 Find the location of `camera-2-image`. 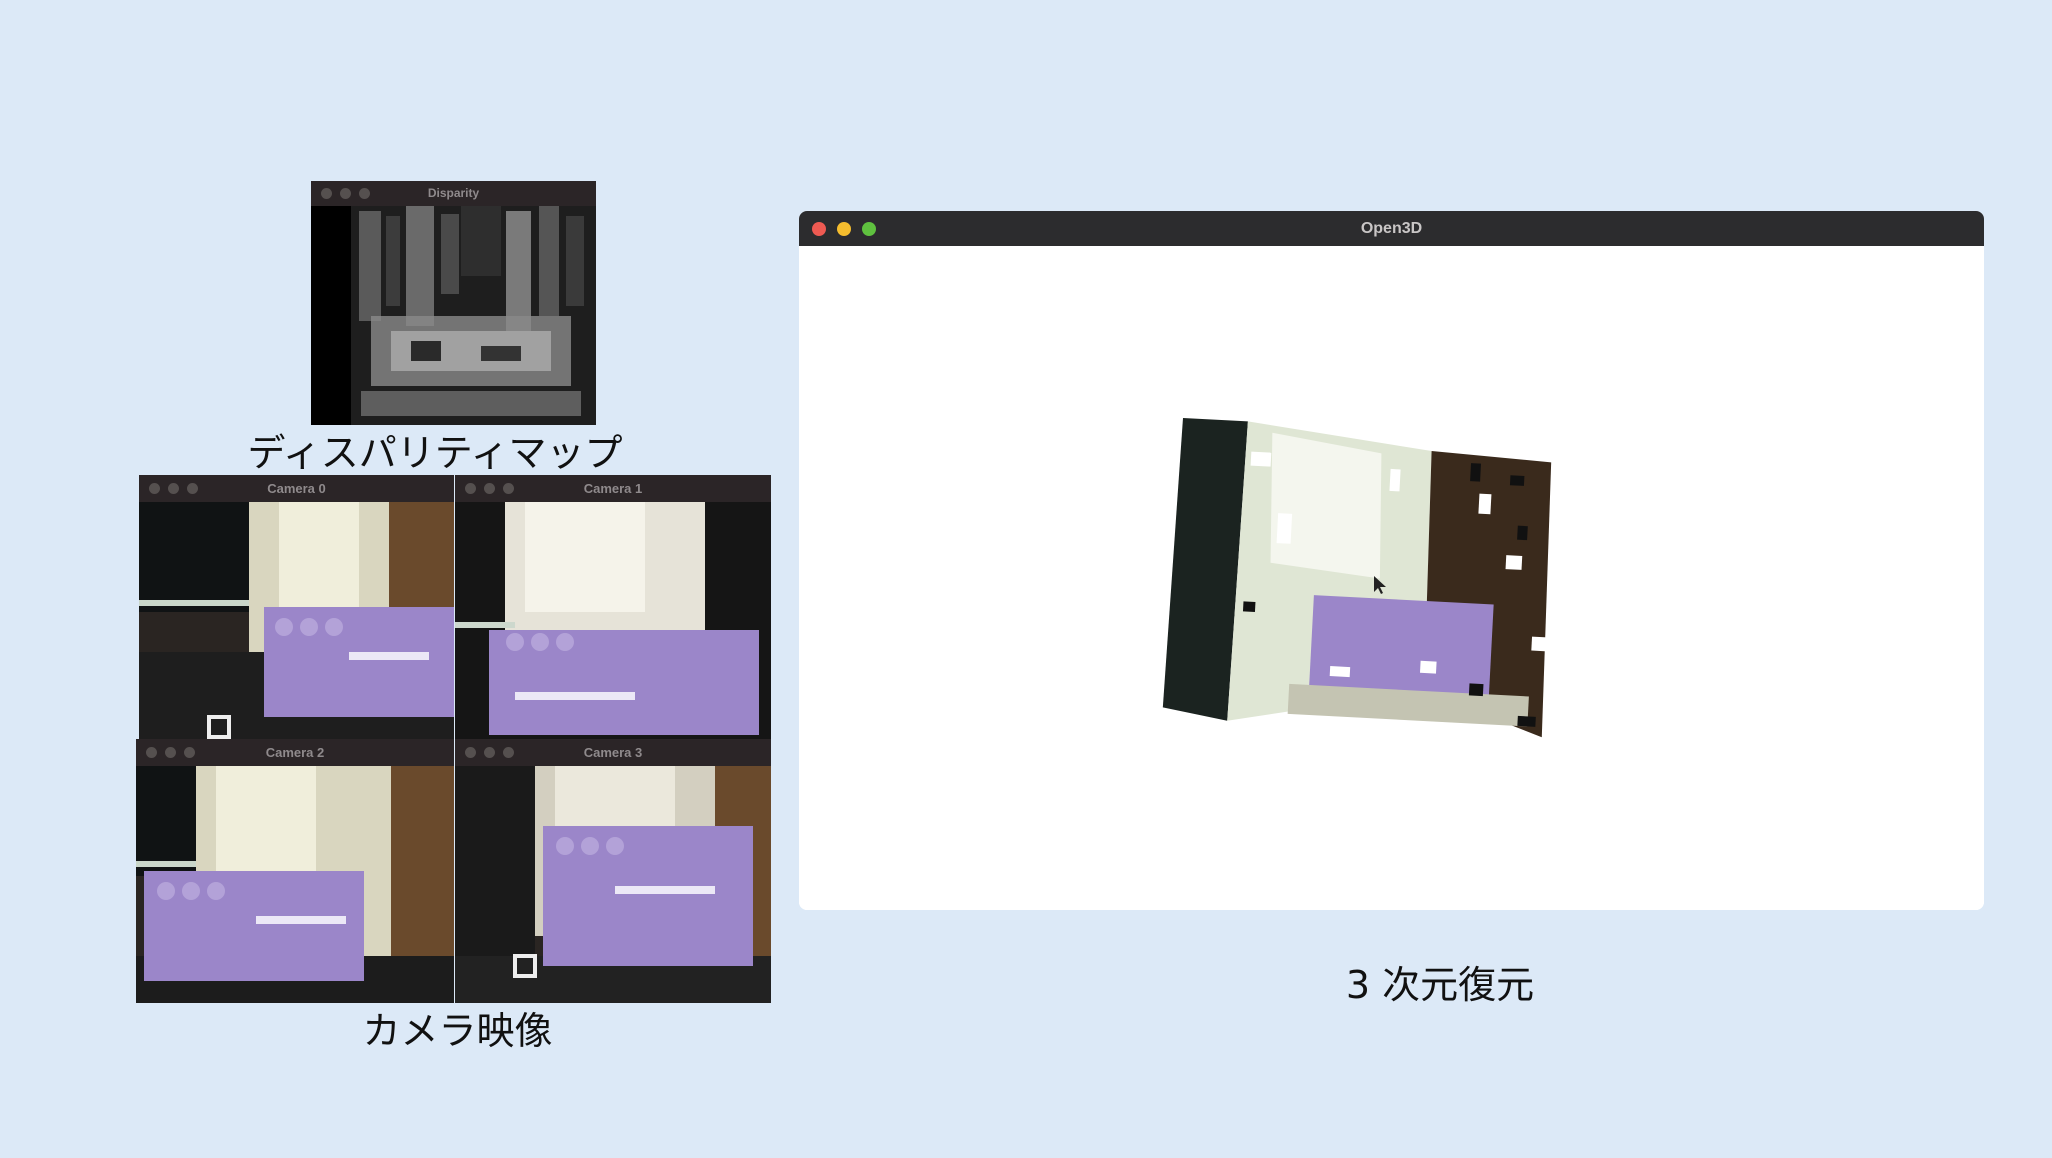

camera-2-image is located at coordinates (295, 884).